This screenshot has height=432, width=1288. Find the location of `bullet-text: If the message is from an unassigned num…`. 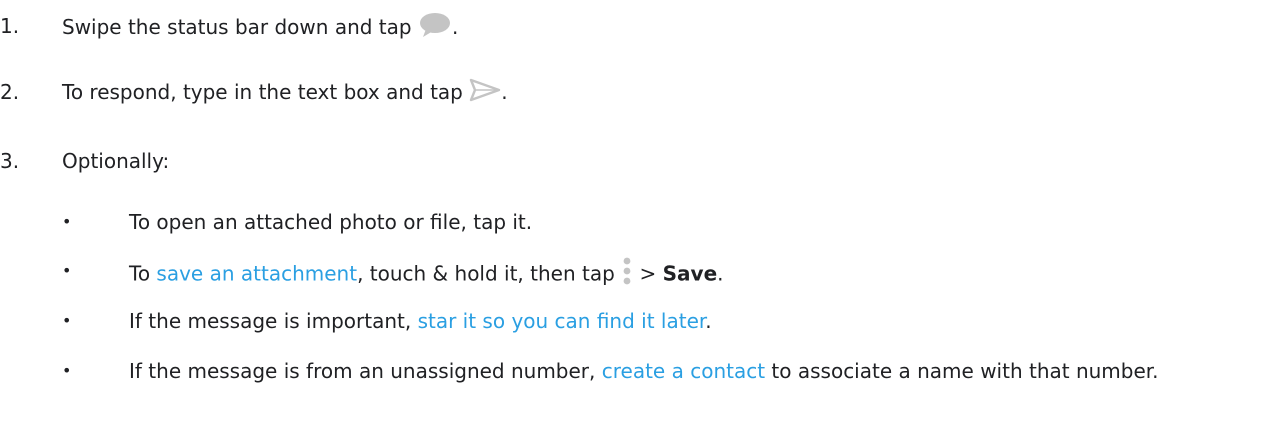

bullet-text: If the message is from an unassigned num… is located at coordinates (704, 371).